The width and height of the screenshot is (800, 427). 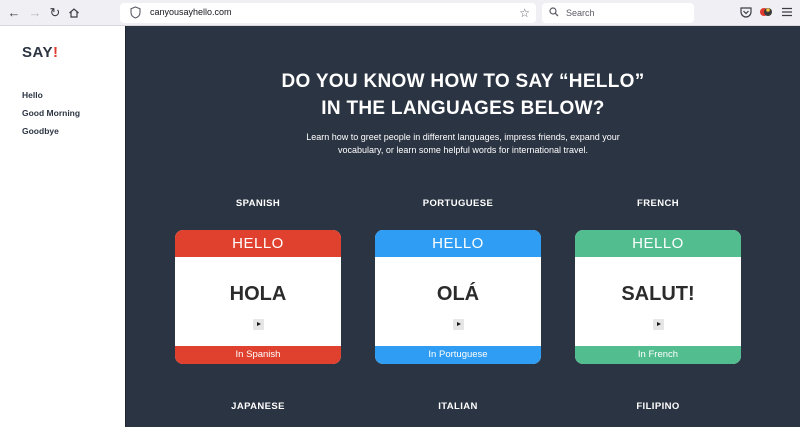 What do you see at coordinates (14, 13) in the screenshot?
I see `back-arrow-icon: ←` at bounding box center [14, 13].